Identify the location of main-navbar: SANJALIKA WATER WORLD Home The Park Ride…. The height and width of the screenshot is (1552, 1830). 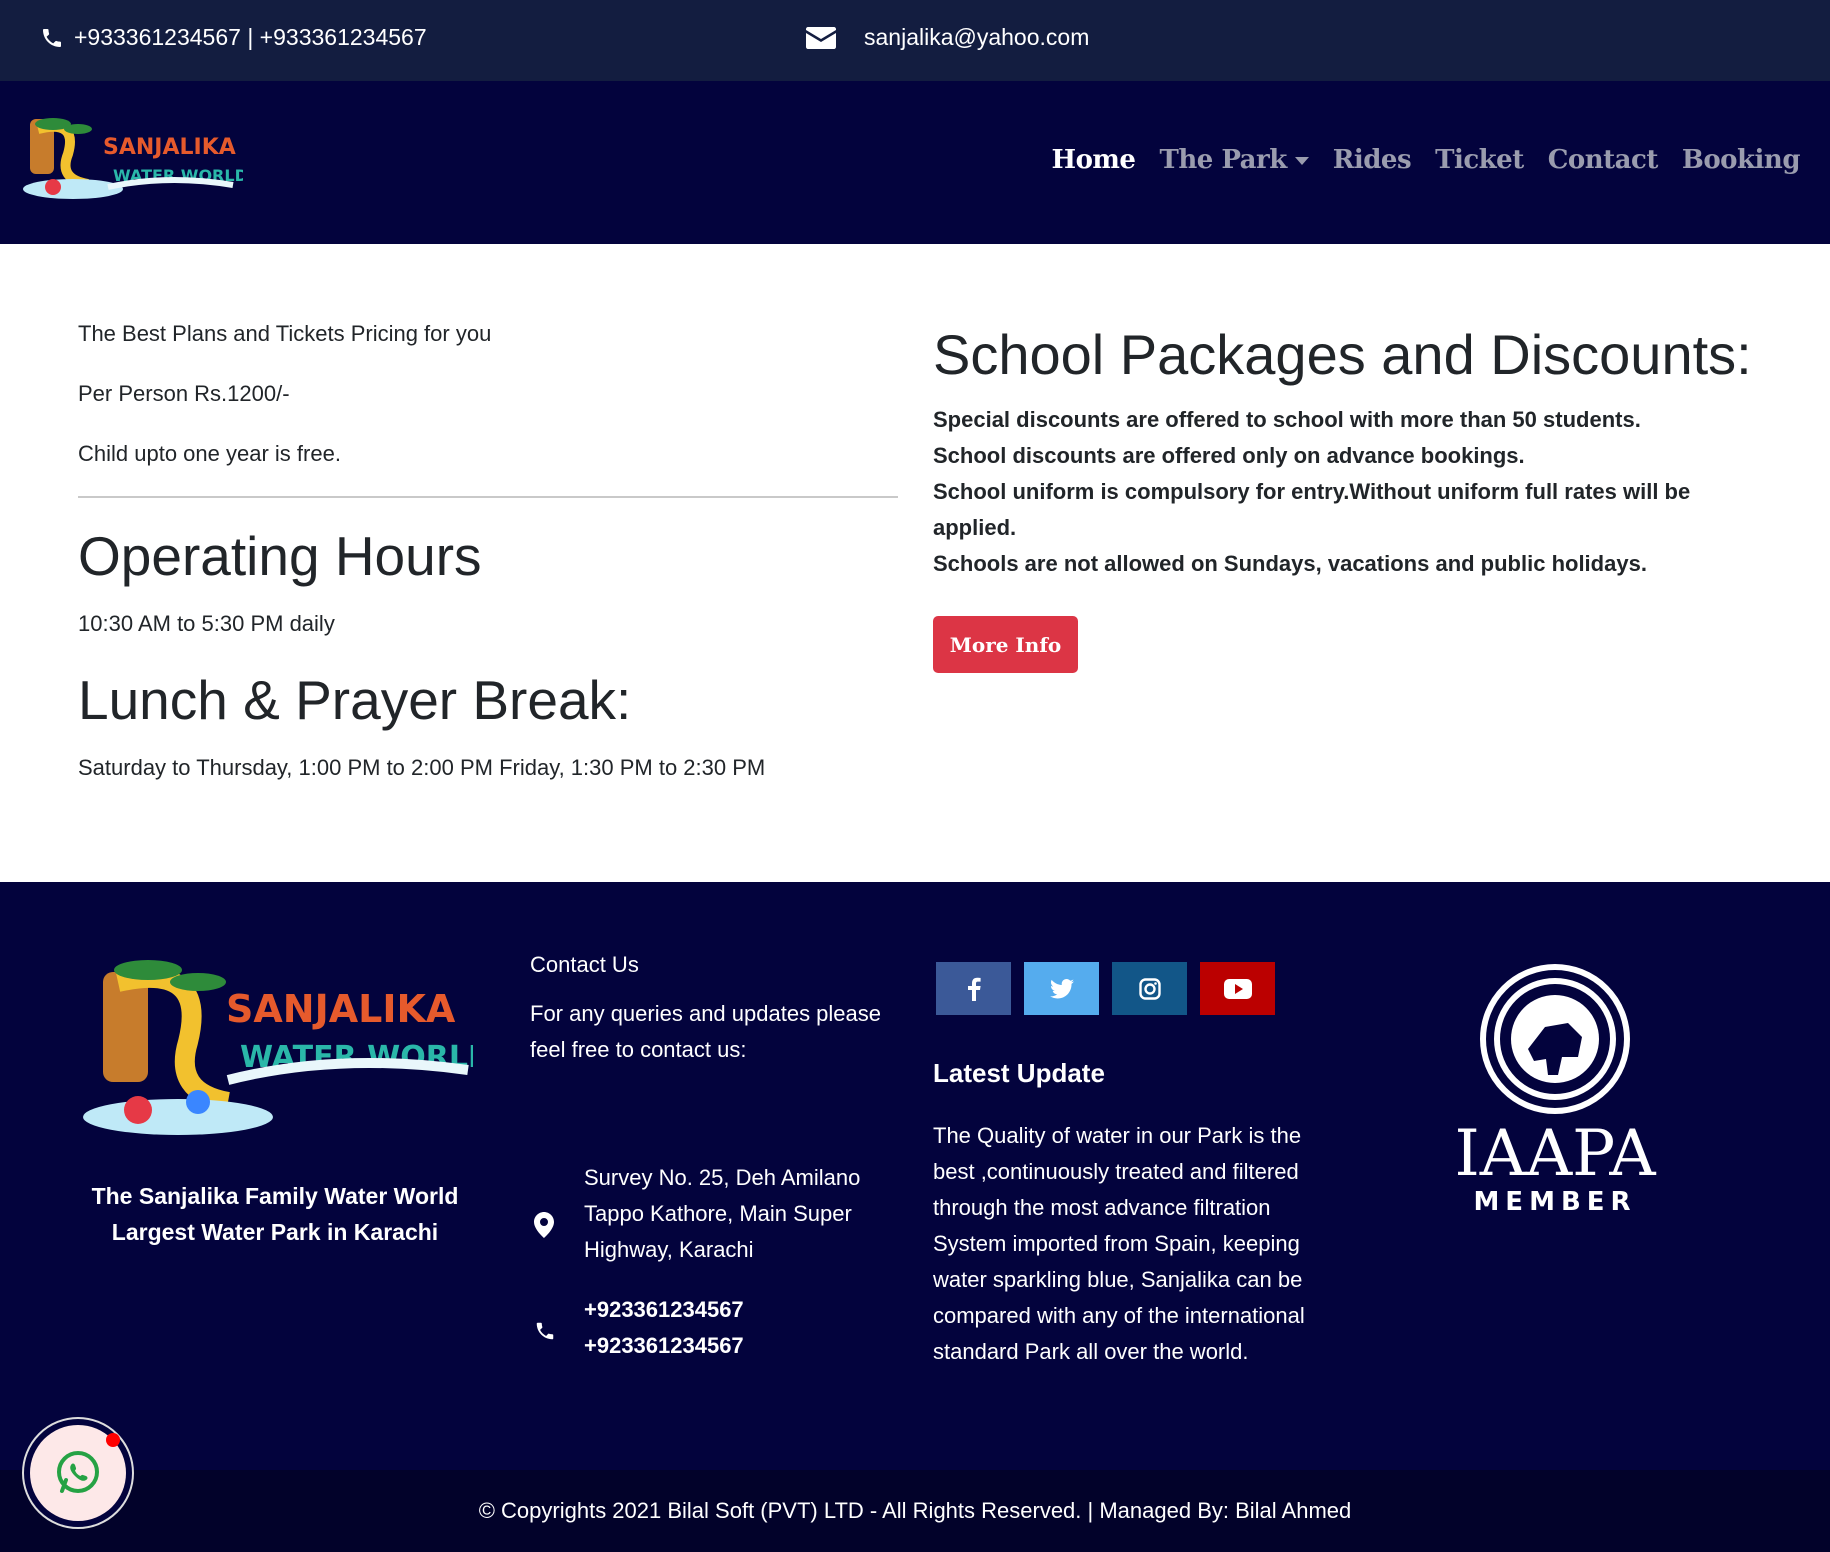
(915, 162).